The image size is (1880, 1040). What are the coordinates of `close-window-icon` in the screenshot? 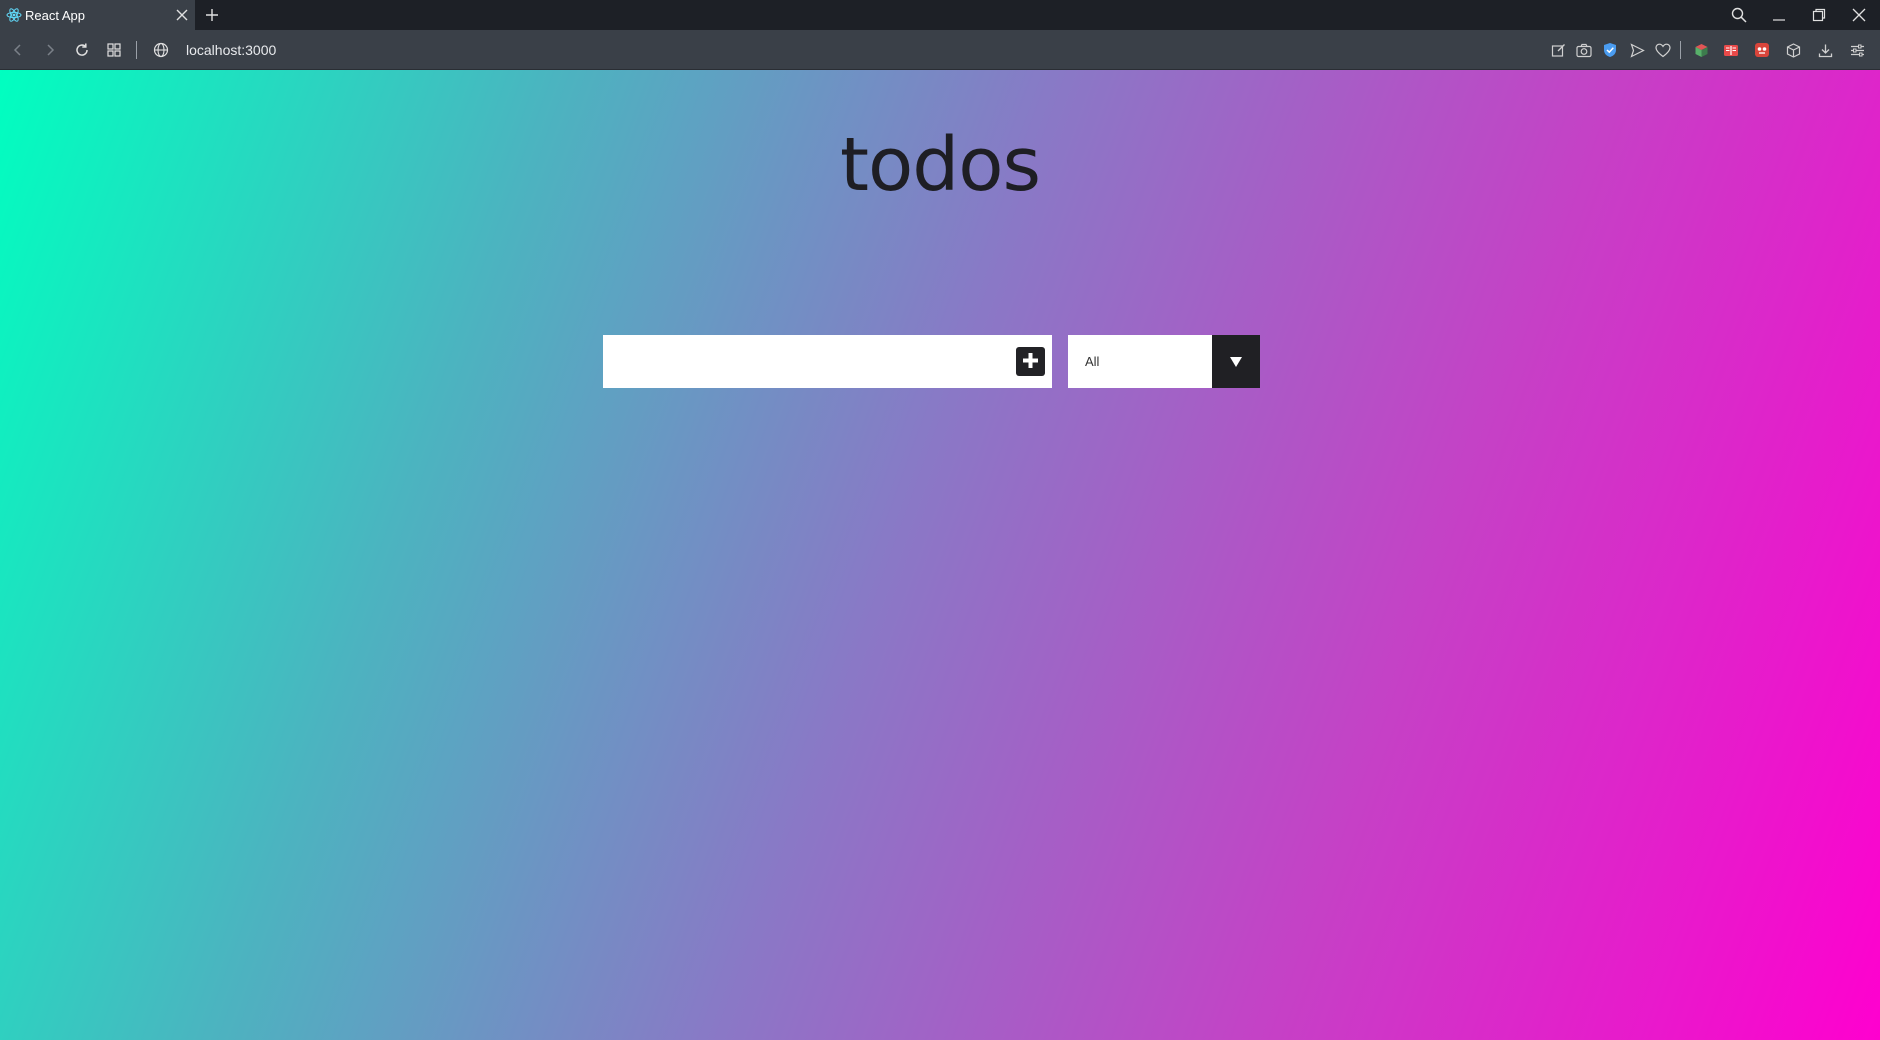 It's located at (1859, 15).